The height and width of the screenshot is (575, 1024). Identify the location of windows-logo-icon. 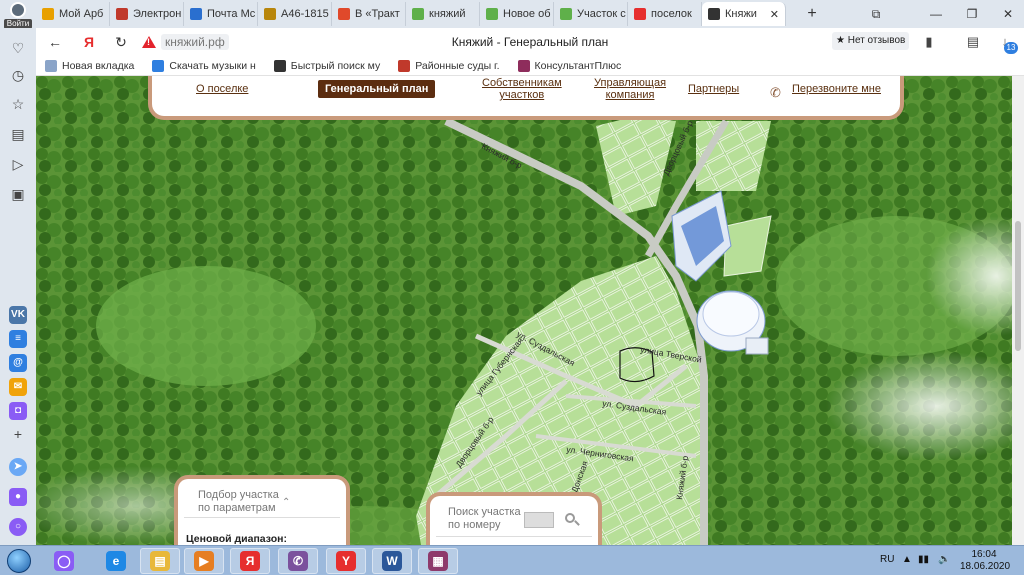
(19, 561).